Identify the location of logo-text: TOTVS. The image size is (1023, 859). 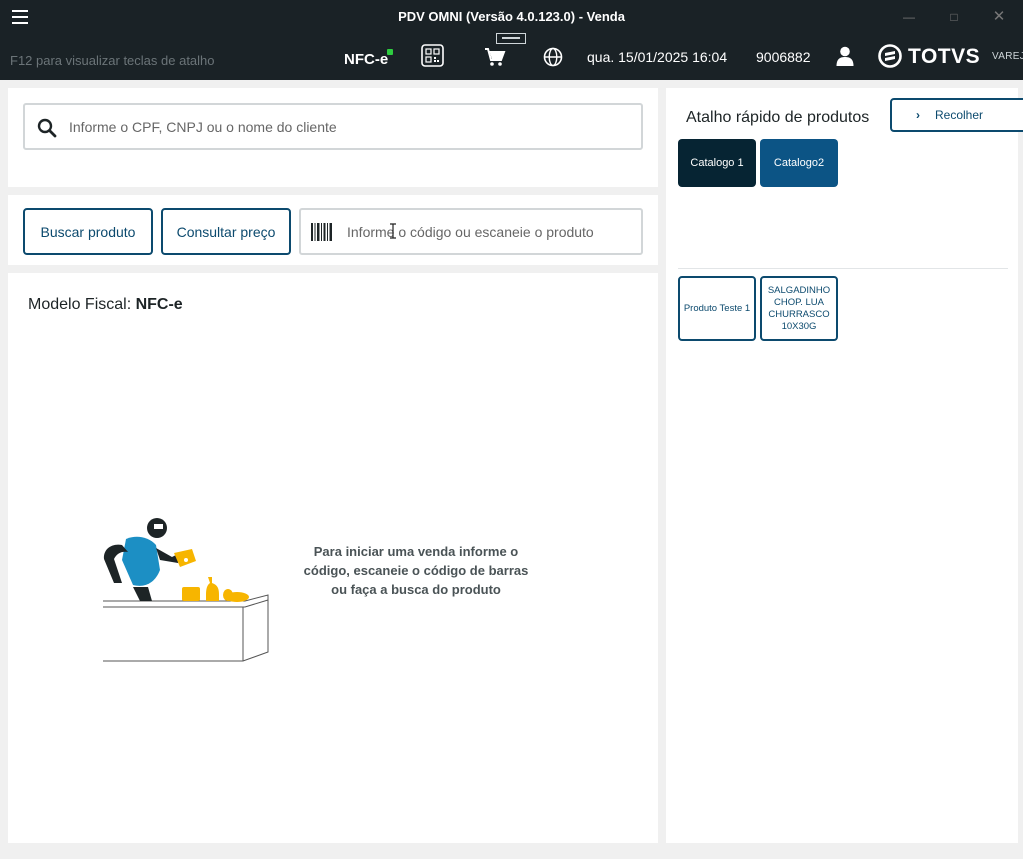
(944, 56).